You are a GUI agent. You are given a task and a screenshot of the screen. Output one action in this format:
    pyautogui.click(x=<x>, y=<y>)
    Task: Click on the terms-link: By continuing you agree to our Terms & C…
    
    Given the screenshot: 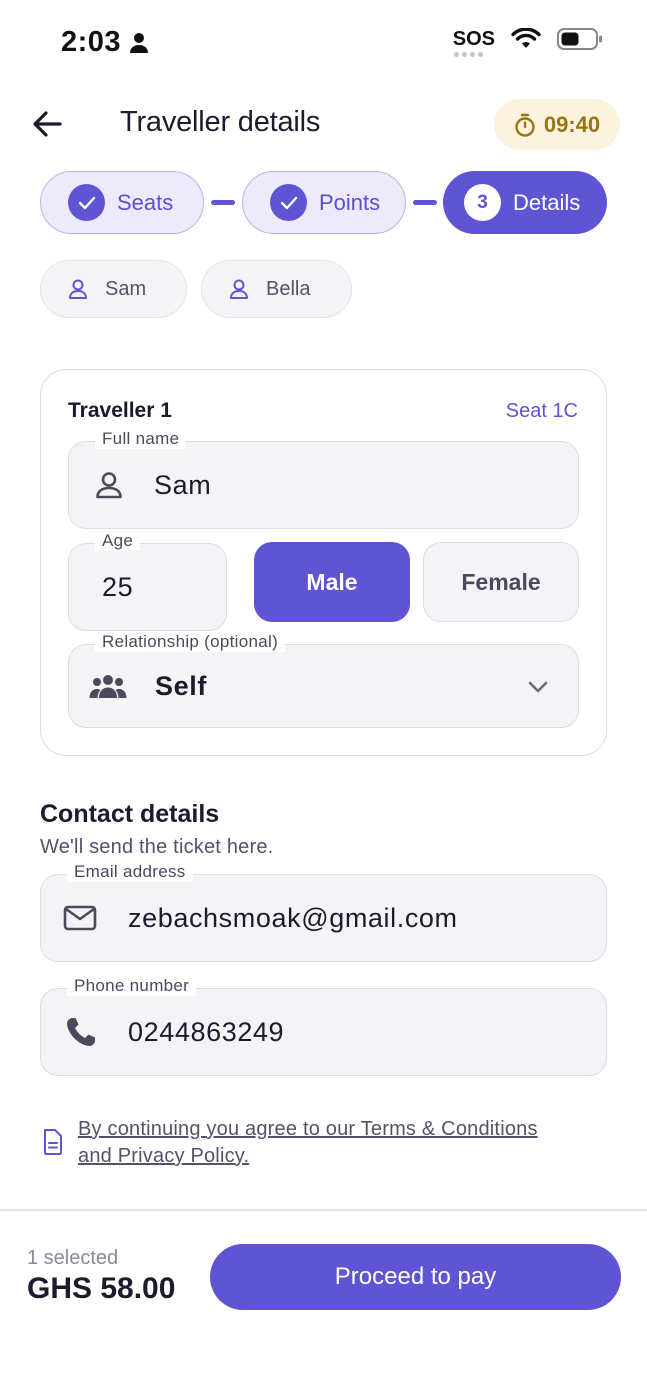 What is the action you would take?
    pyautogui.click(x=308, y=1143)
    